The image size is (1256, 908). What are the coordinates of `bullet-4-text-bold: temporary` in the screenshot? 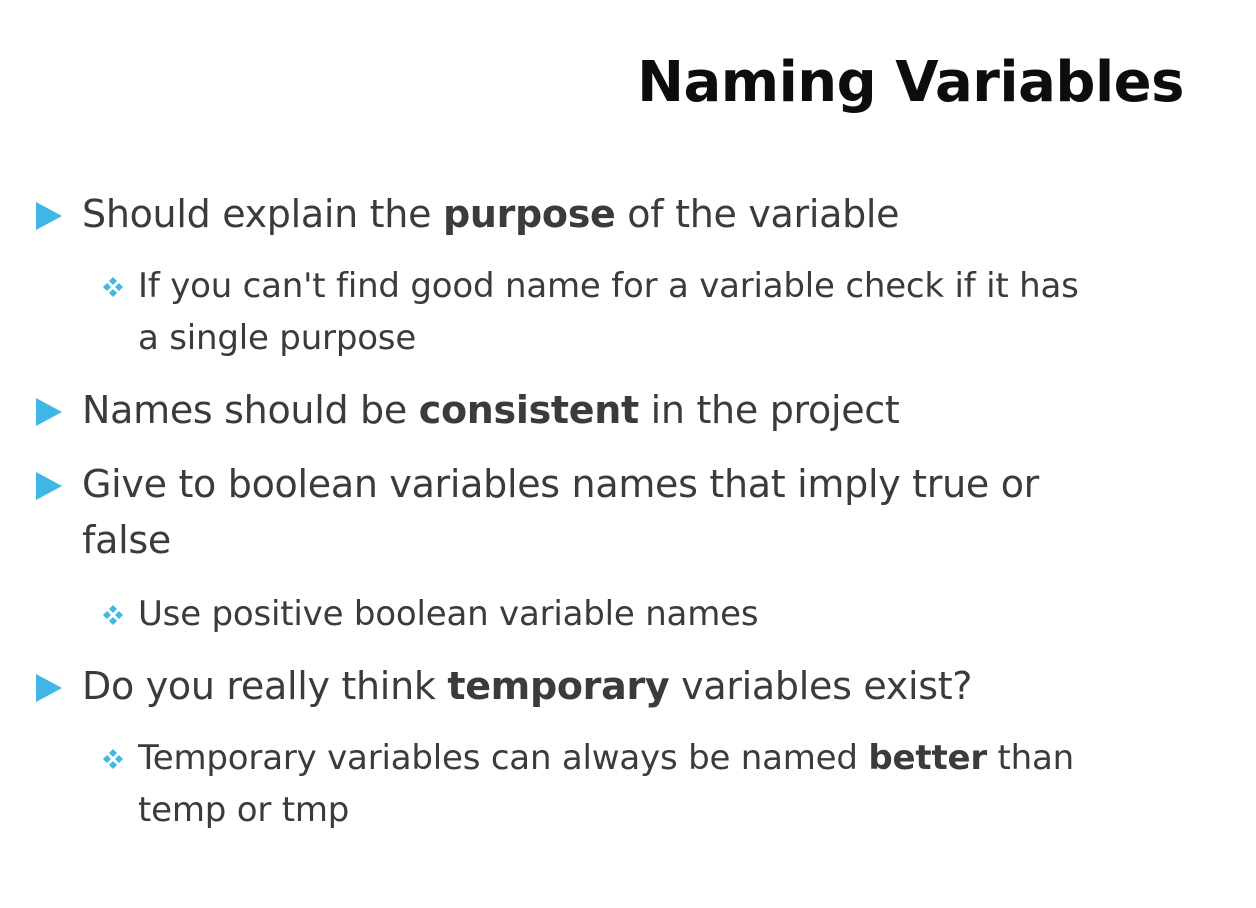 It's located at (558, 686).